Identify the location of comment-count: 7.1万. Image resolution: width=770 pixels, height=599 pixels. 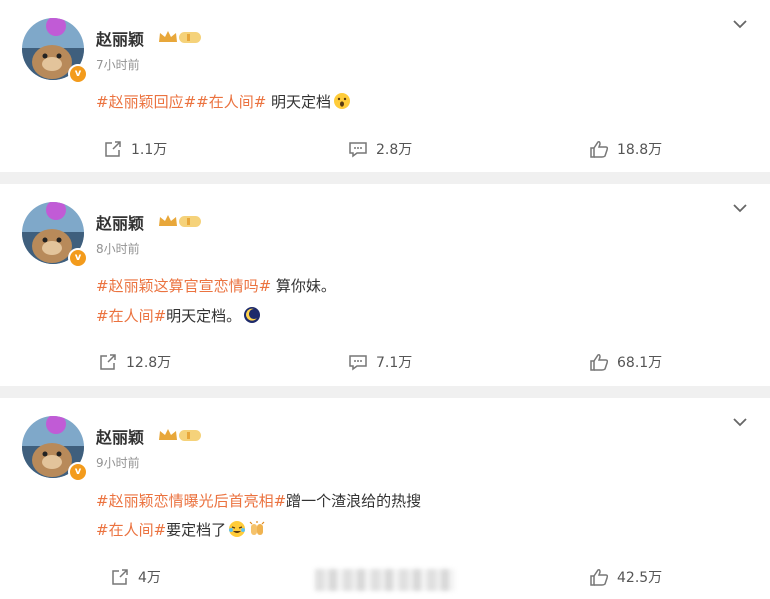
(394, 363).